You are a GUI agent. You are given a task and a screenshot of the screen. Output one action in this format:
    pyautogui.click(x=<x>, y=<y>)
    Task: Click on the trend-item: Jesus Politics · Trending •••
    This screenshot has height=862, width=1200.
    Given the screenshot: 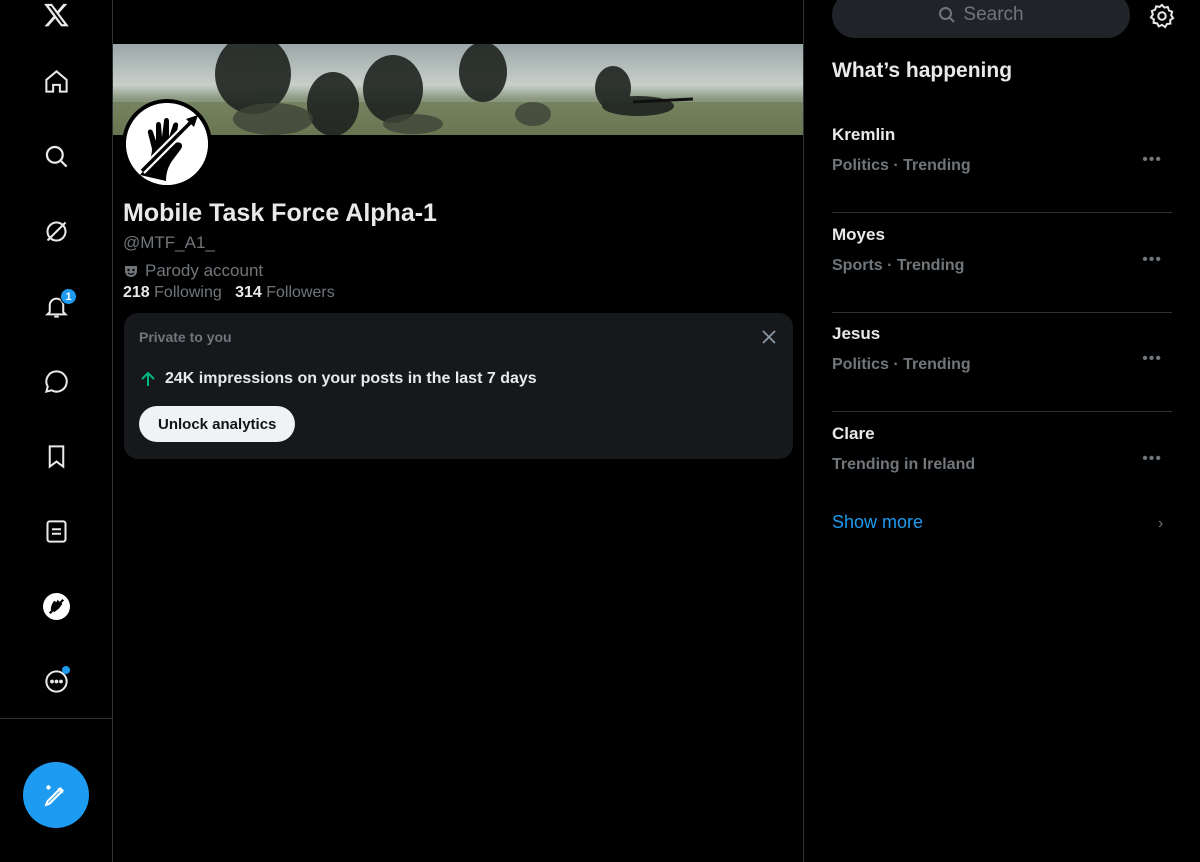 What is the action you would take?
    pyautogui.click(x=1002, y=362)
    